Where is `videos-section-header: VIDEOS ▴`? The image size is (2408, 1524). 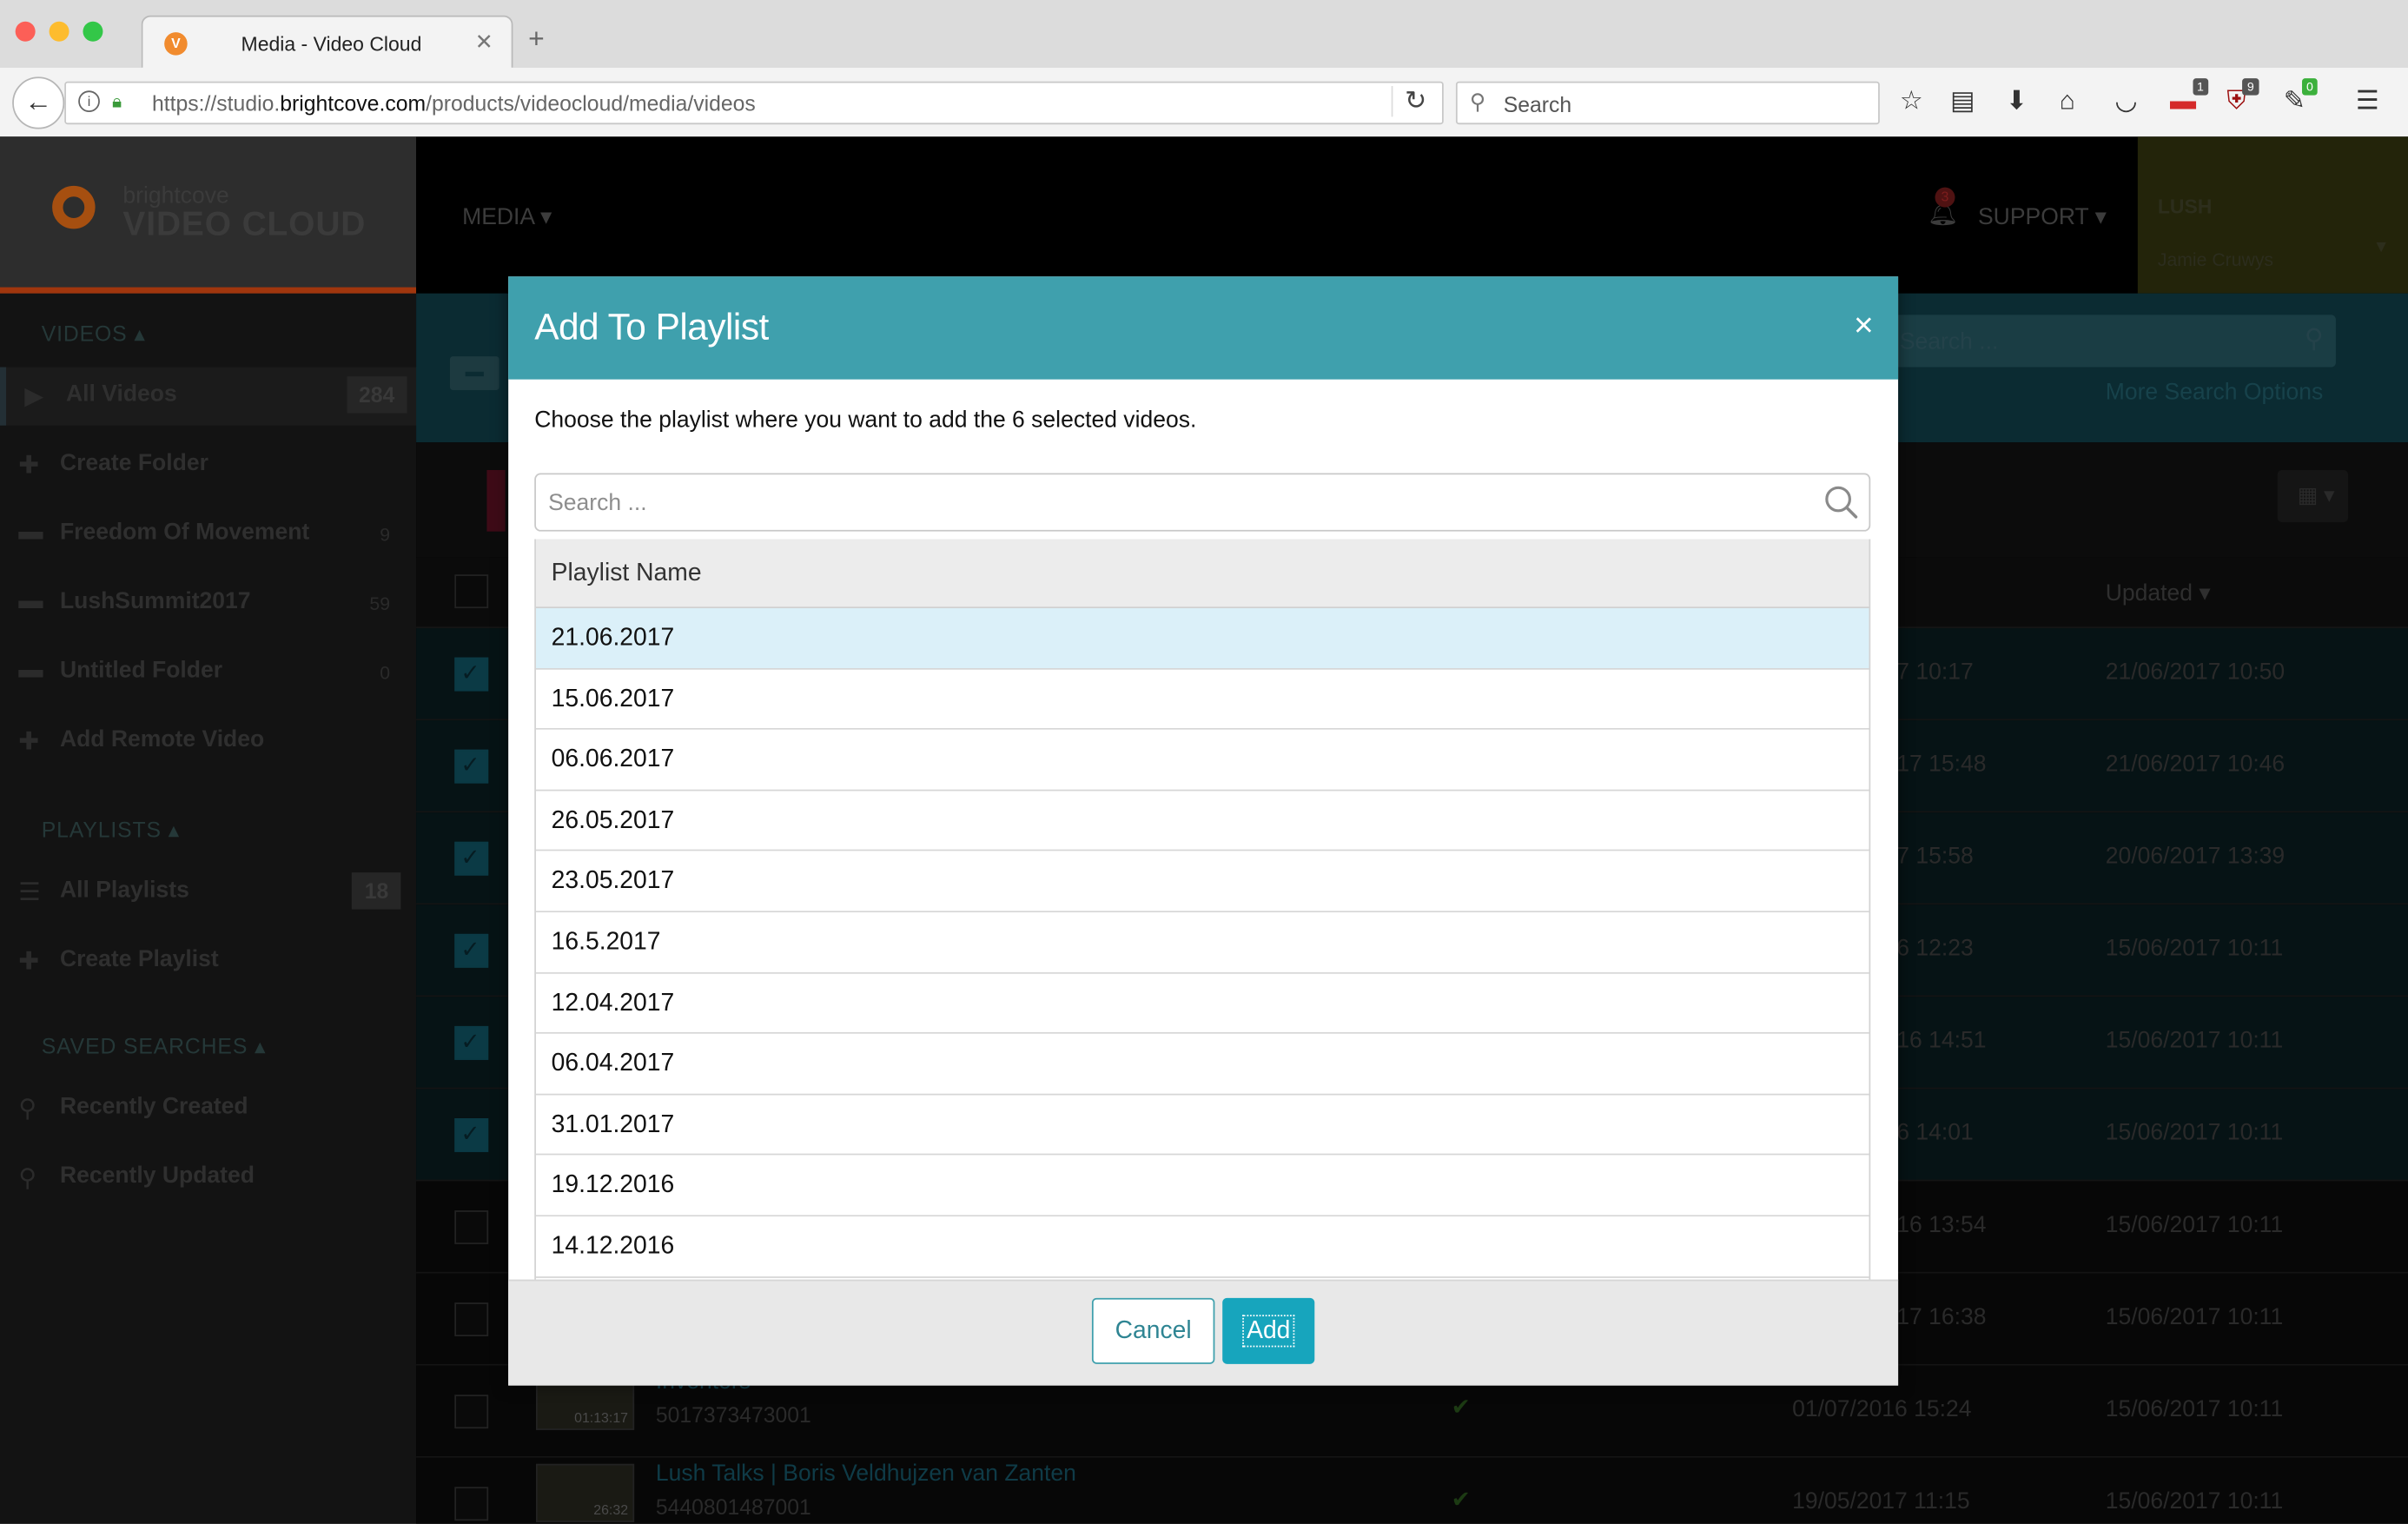 videos-section-header: VIDEOS ▴ is located at coordinates (94, 334).